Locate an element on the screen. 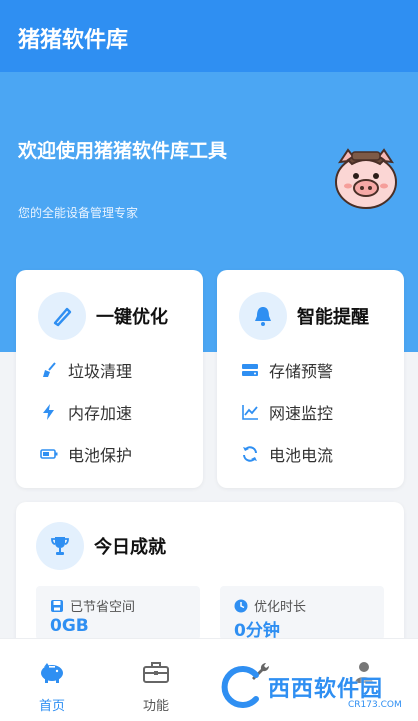  toolbox-icon is located at coordinates (156, 672).